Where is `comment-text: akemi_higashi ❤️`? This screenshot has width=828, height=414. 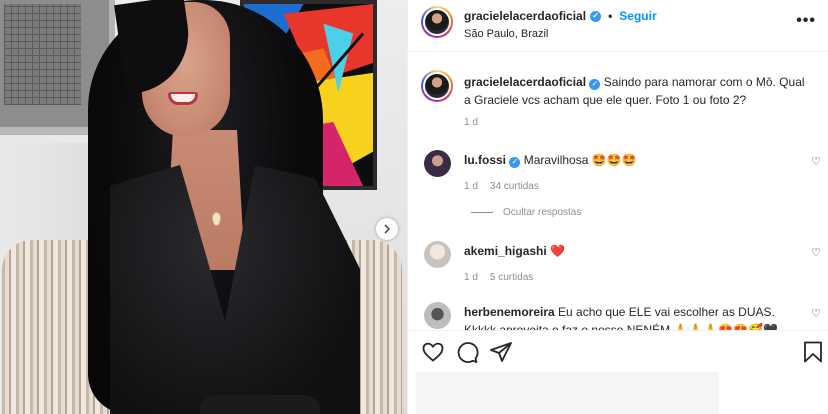 comment-text: akemi_higashi ❤️ is located at coordinates (636, 251).